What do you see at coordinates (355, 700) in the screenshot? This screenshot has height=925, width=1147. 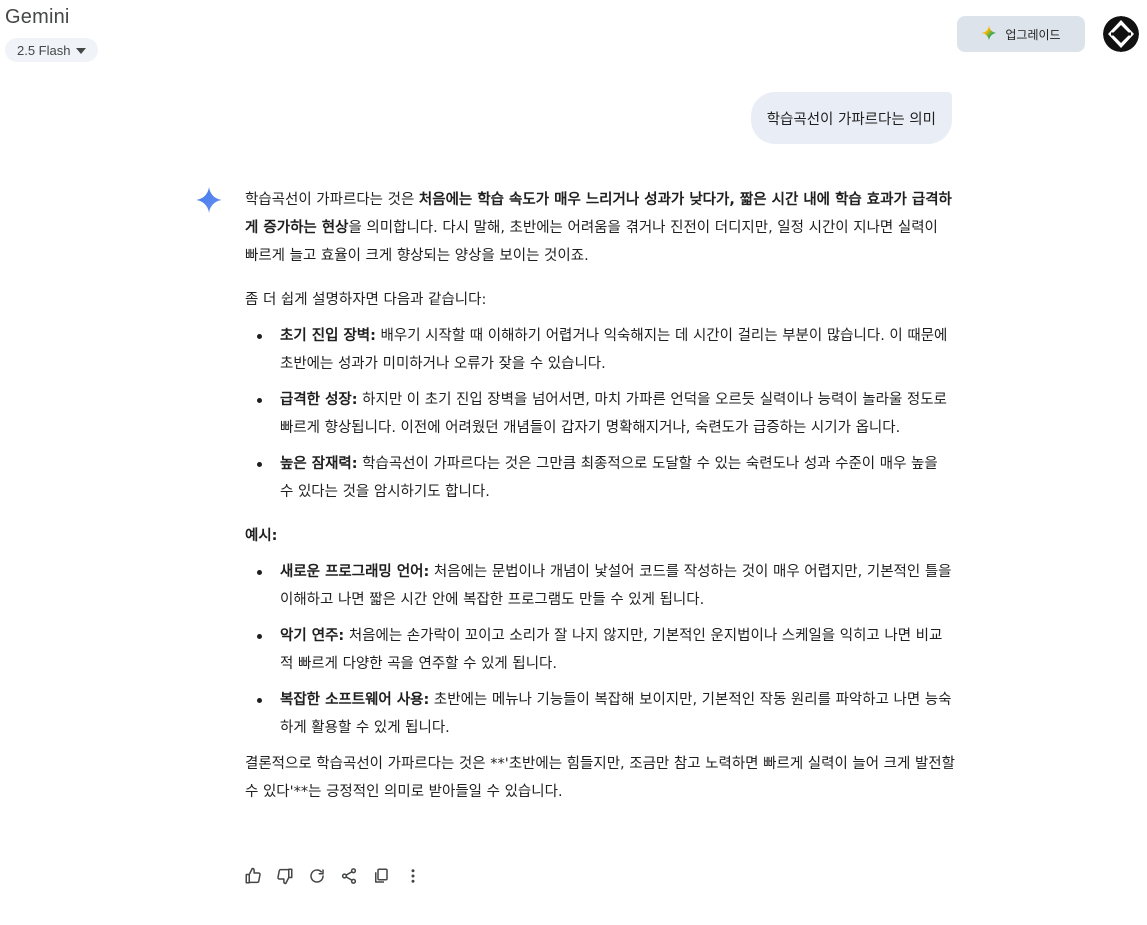 I see `example-title: 복잡한 소프트웨어 사용:` at bounding box center [355, 700].